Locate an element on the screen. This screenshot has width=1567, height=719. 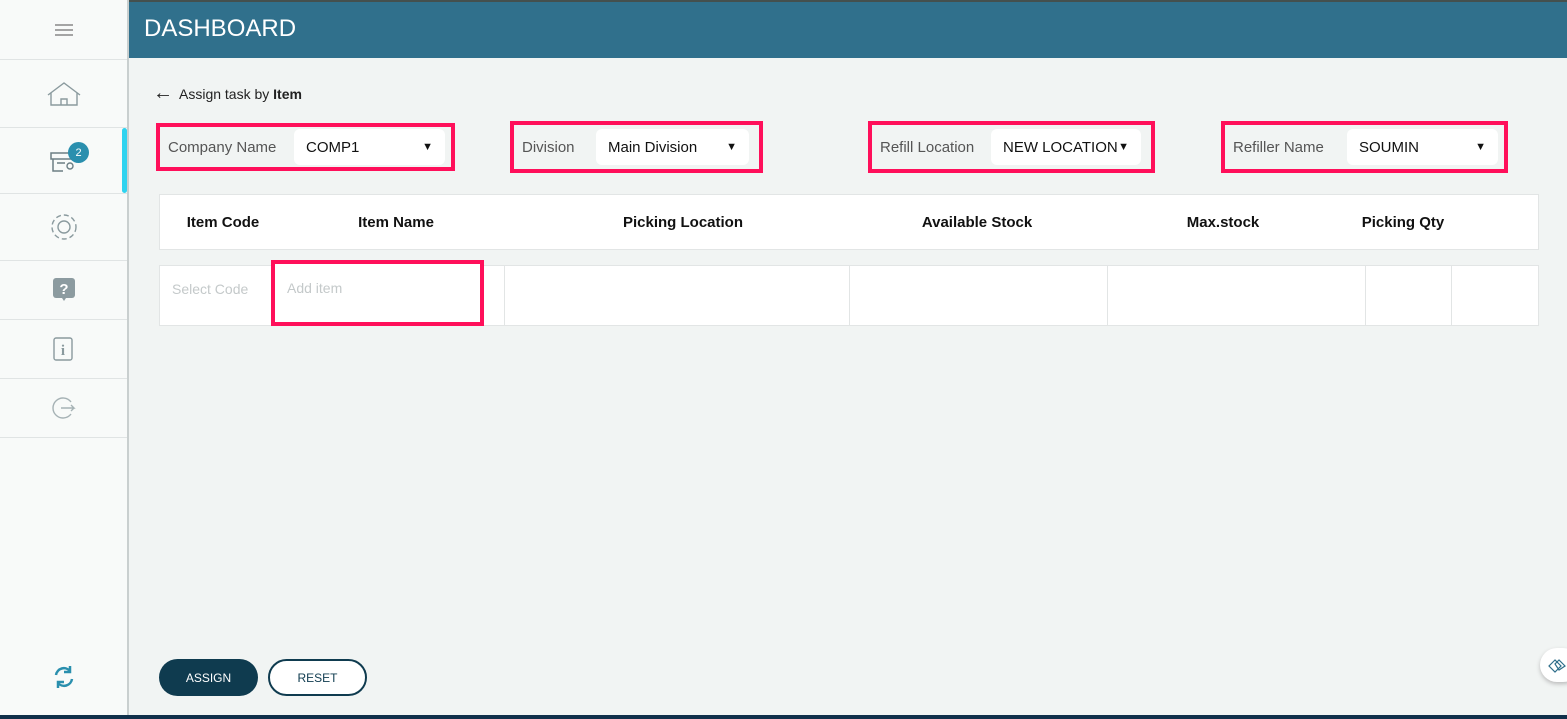
back-link: ← Assign task by Item is located at coordinates (227, 93).